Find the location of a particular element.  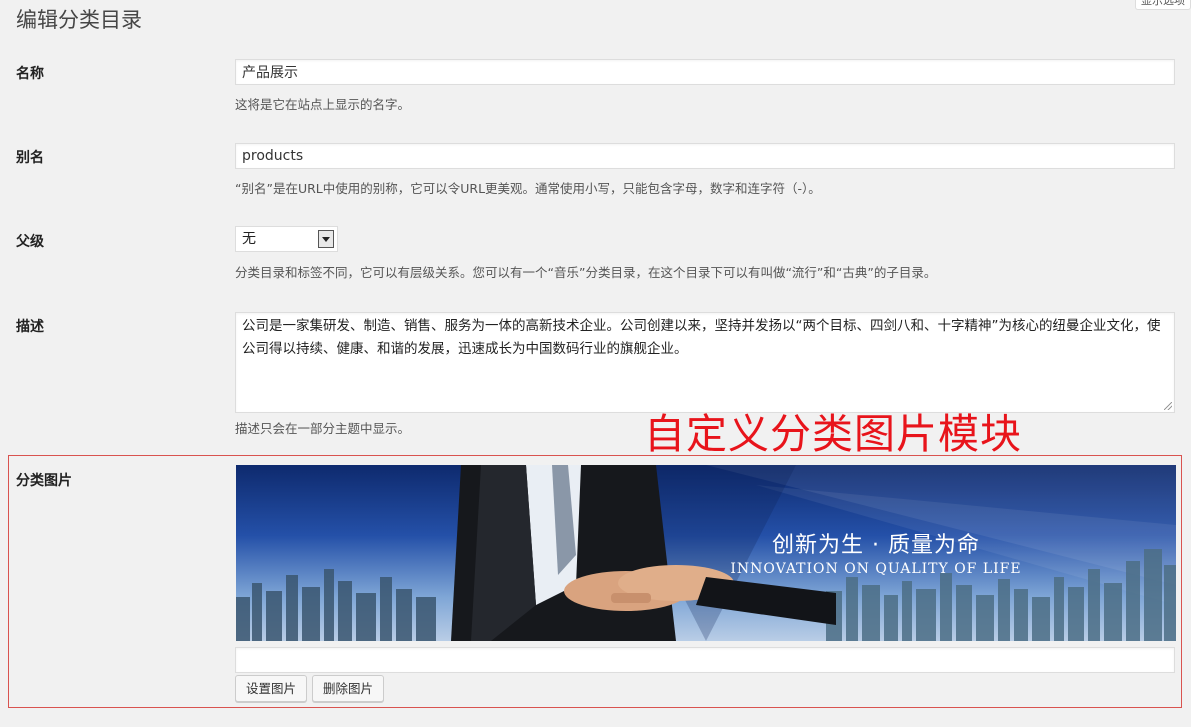

category-image-label: 分类图片 is located at coordinates (44, 481).